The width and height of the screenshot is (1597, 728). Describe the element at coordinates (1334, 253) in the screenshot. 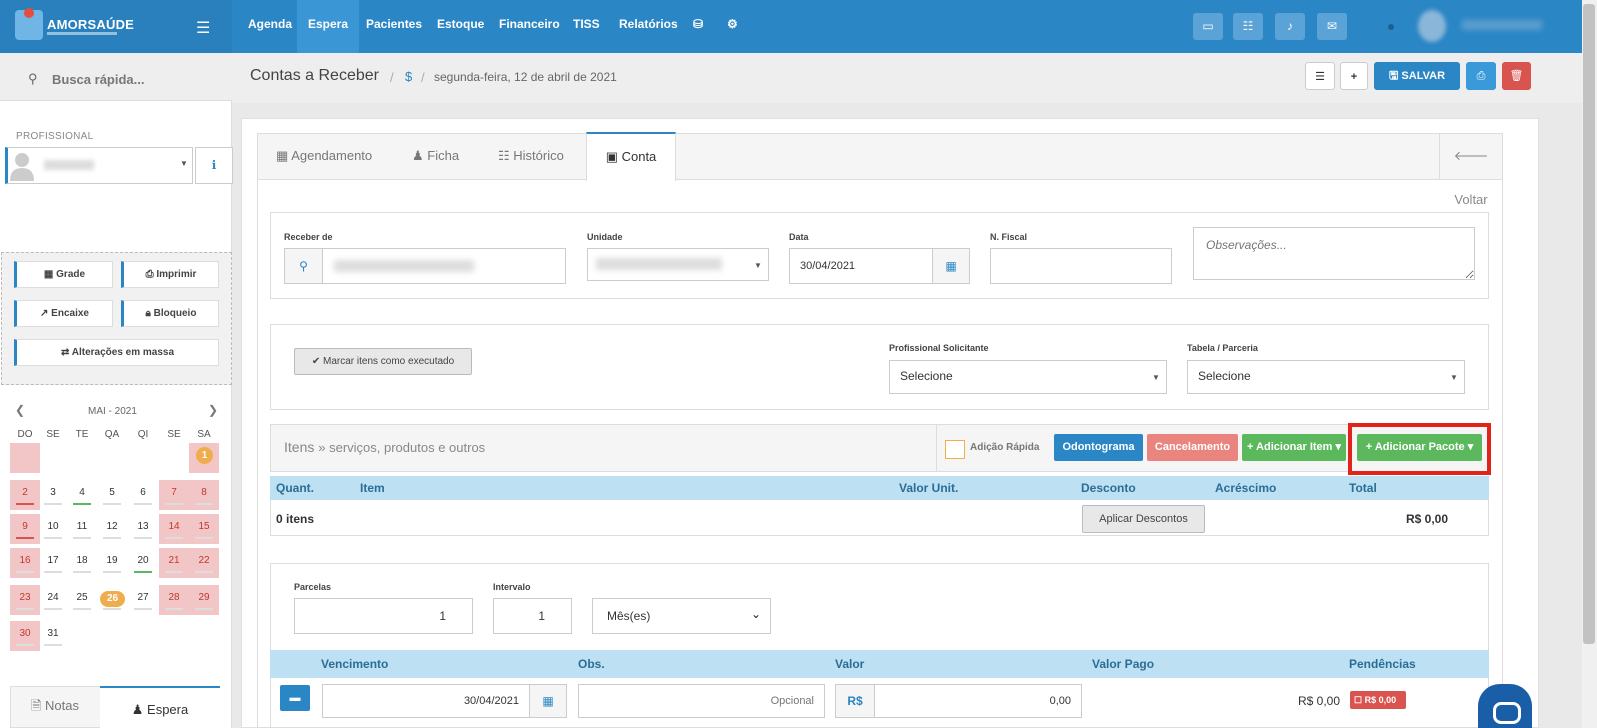

I see `observacoes-textarea` at that location.